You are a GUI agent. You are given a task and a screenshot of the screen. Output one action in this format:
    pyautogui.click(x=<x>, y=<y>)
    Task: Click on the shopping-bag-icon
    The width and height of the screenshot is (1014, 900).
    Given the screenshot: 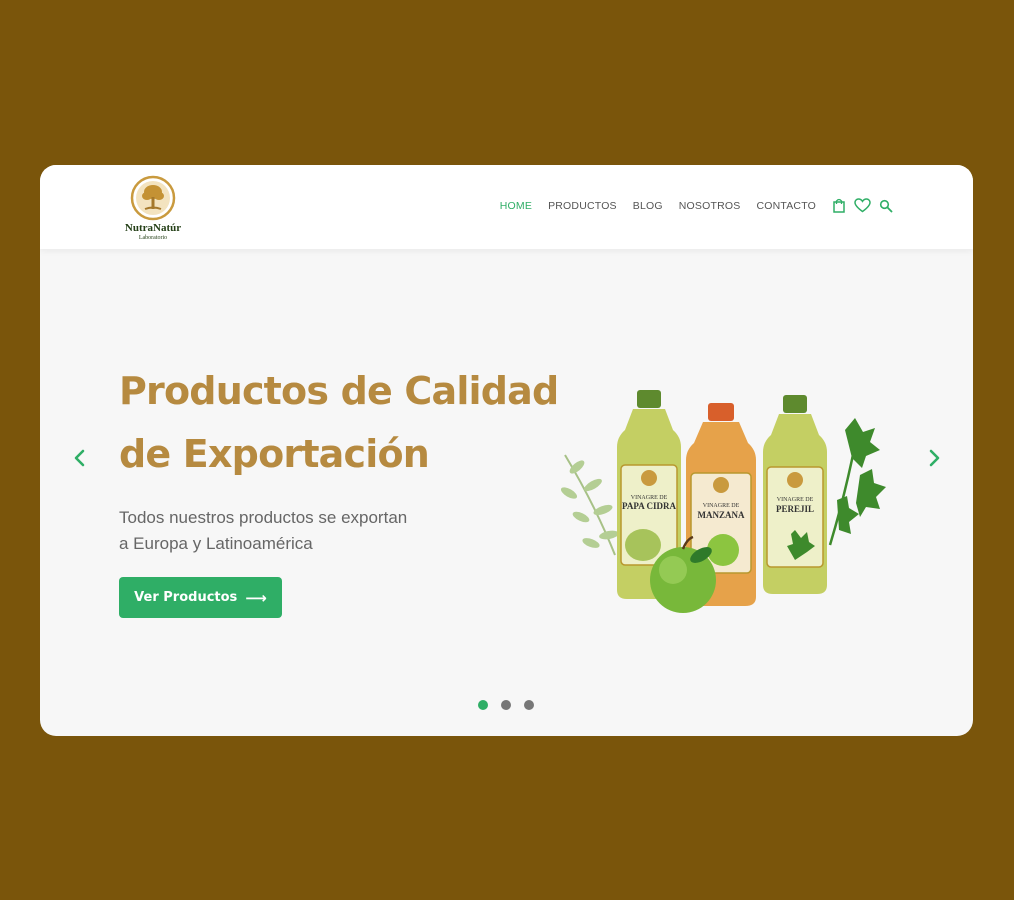 What is the action you would take?
    pyautogui.click(x=839, y=205)
    